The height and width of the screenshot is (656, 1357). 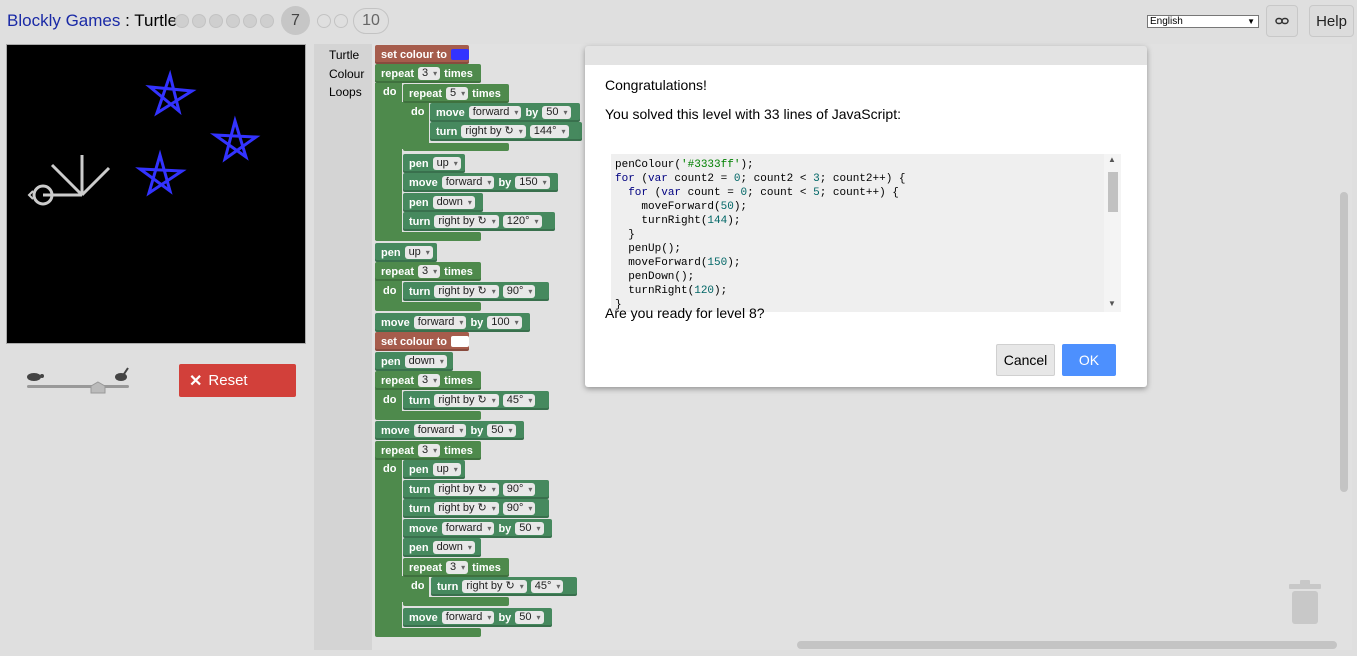 I want to click on turtle-icon, so click(x=69, y=180).